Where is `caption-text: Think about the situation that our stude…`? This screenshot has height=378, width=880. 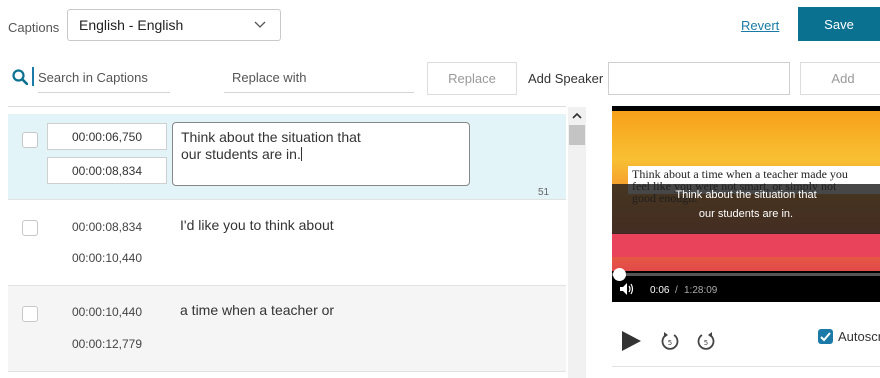
caption-text: Think about the situation that our stude… is located at coordinates (271, 145).